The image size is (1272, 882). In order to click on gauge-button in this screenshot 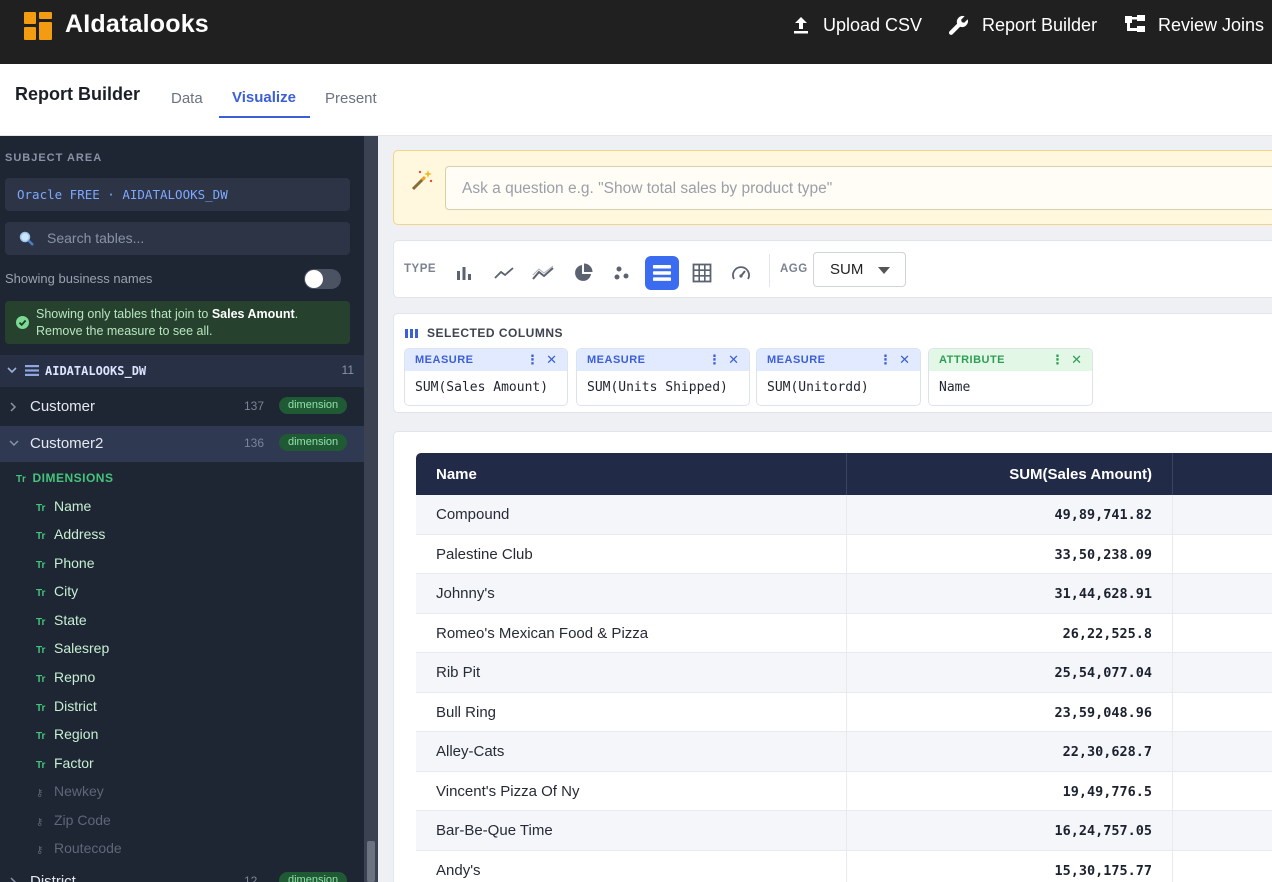, I will do `click(741, 273)`.